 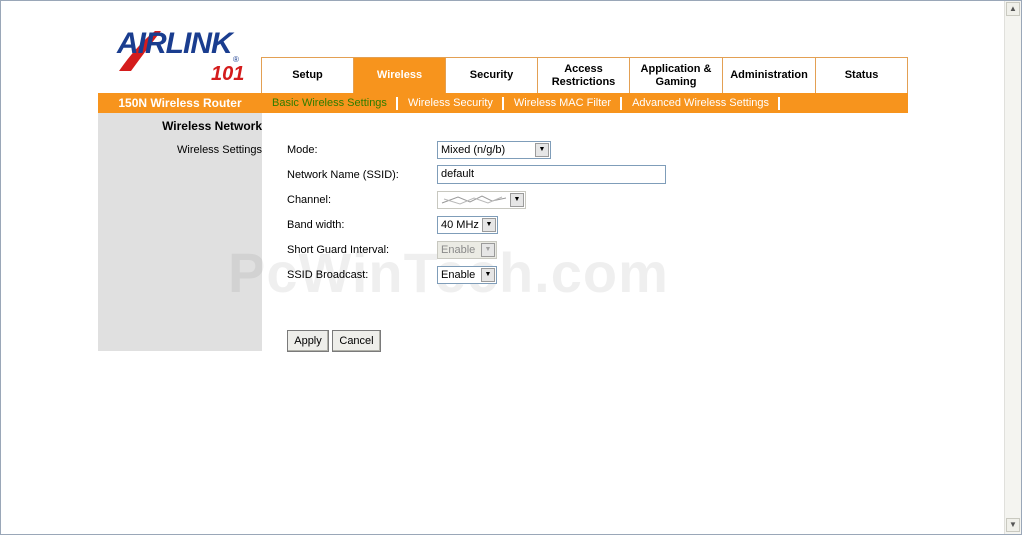 What do you see at coordinates (338, 250) in the screenshot?
I see `short-guard-interval-label: Short Guard Interval:` at bounding box center [338, 250].